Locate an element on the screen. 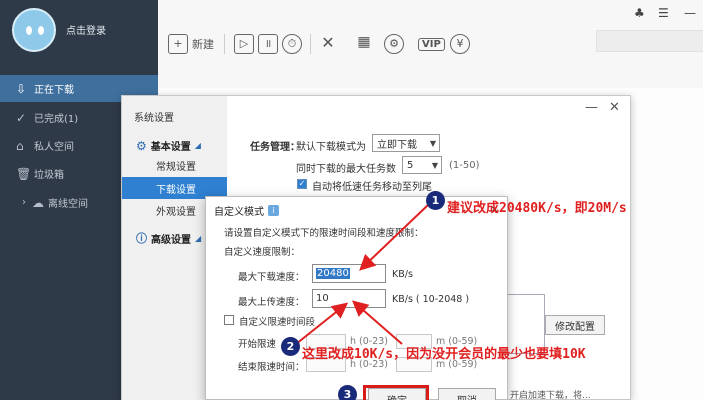  skin-icon: ♣ is located at coordinates (639, 13).